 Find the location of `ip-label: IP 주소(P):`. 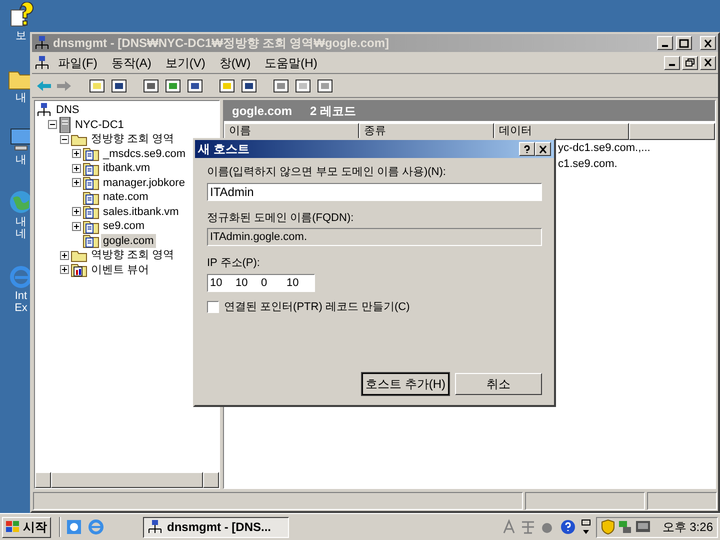

ip-label: IP 주소(P): is located at coordinates (234, 263).